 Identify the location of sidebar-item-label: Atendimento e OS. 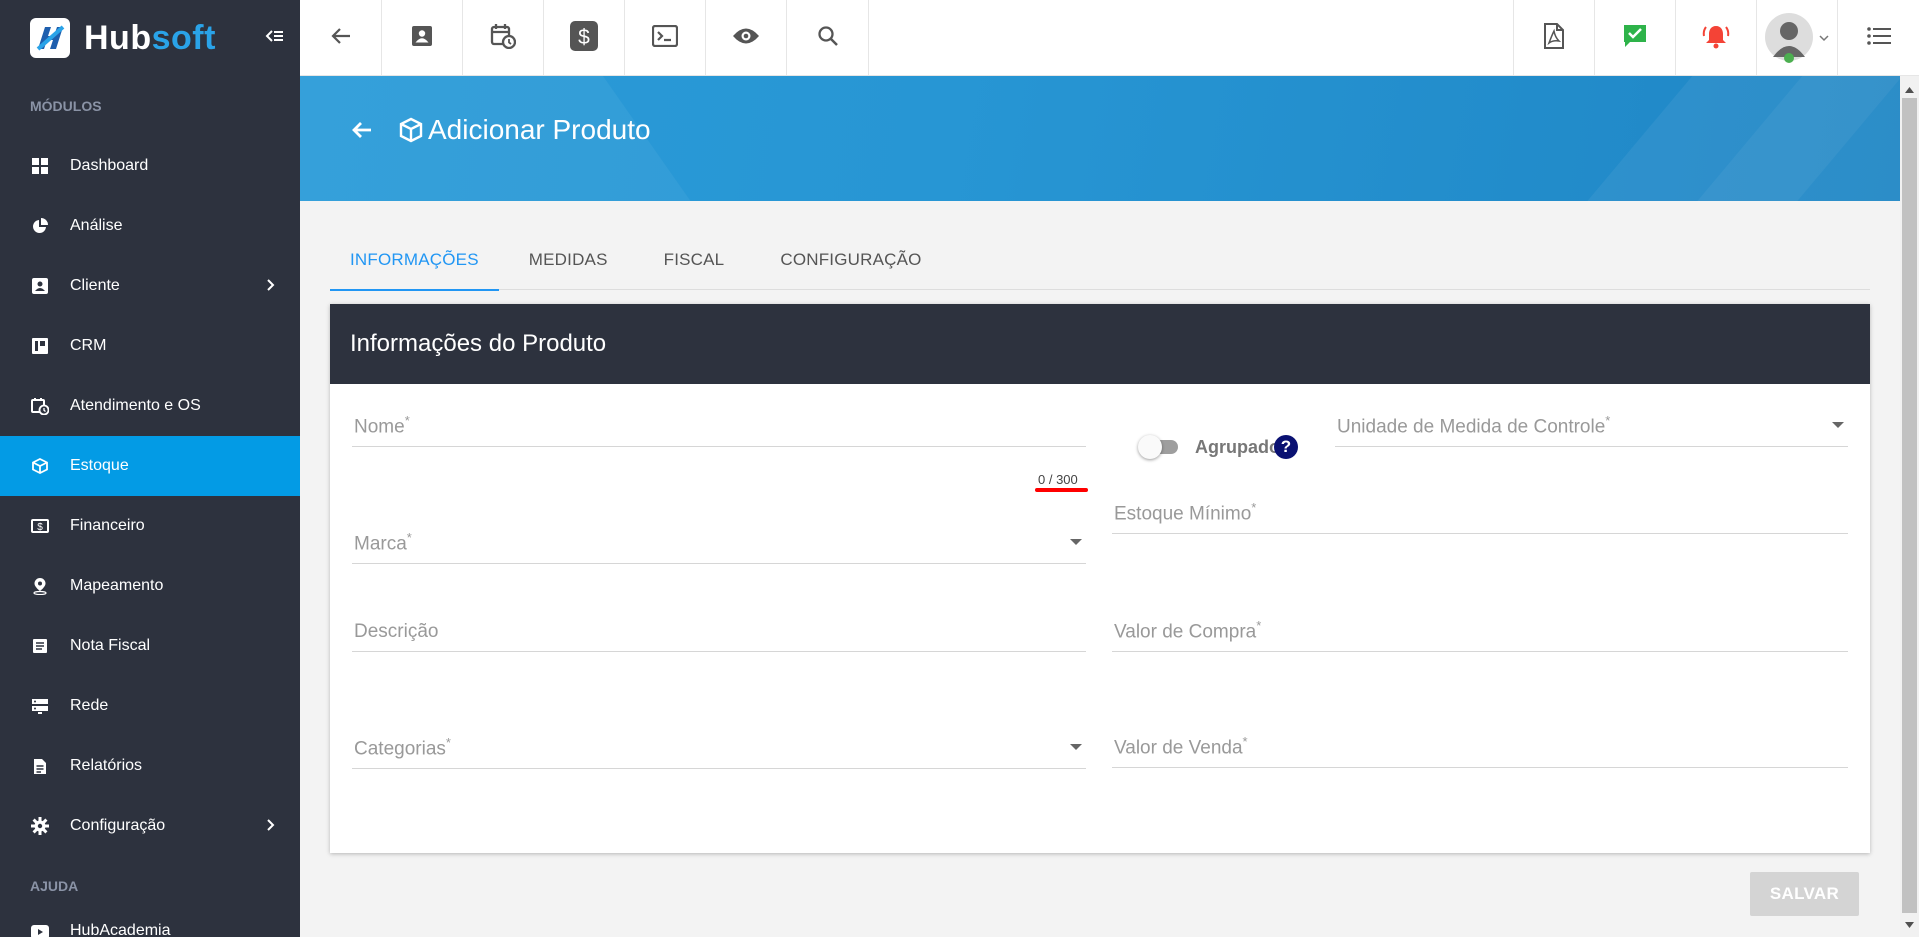
(135, 405).